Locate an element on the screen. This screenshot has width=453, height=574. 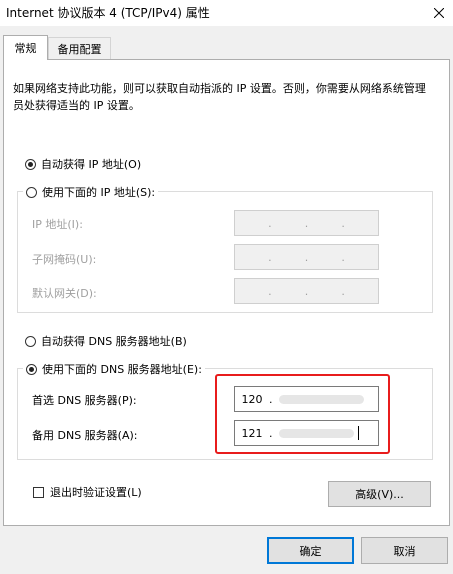
radio-auto-dns: 自动获得 DNS 服务器地址(B) is located at coordinates (106, 341).